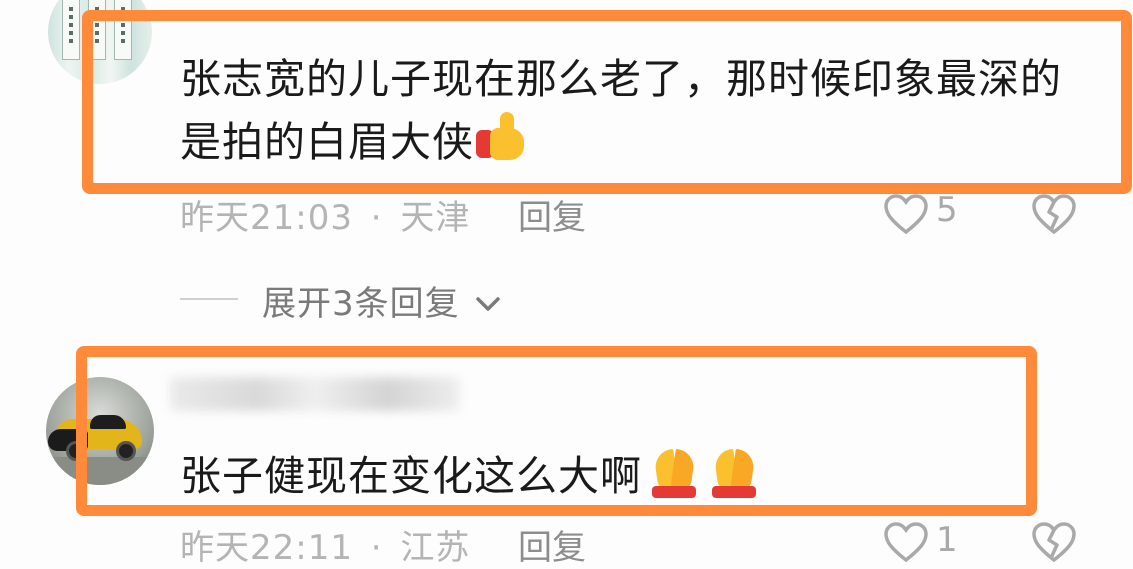 This screenshot has height=569, width=1133. I want to click on comment-time: 昨天21:03, so click(266, 218).